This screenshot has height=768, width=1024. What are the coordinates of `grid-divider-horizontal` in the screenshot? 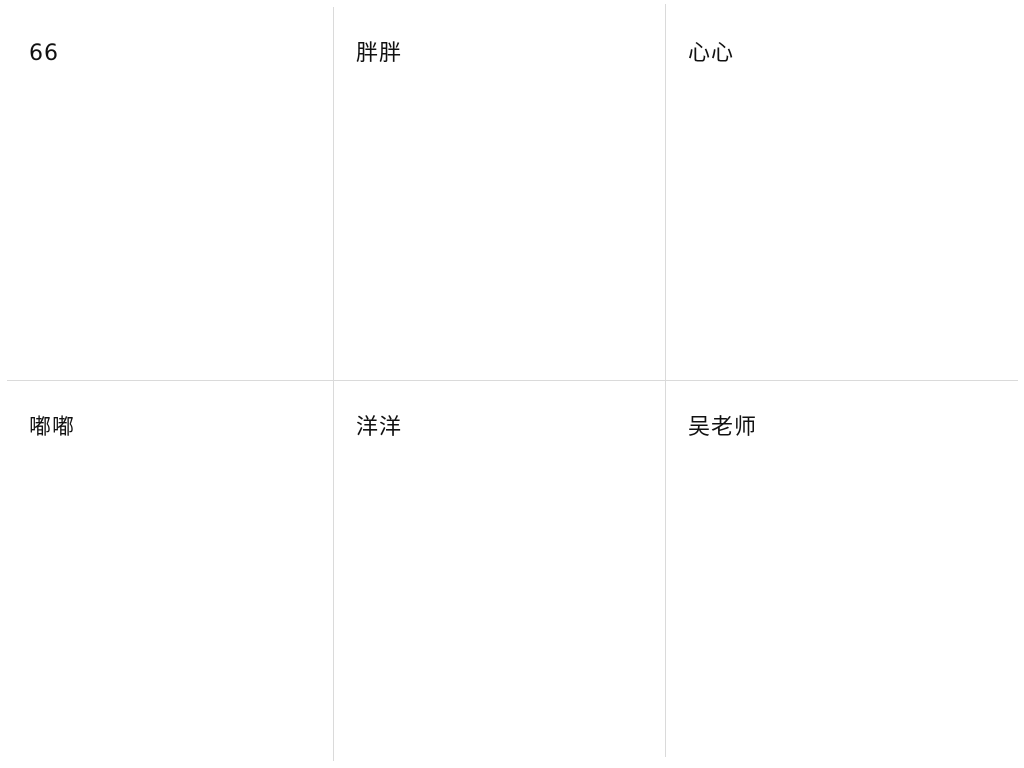 It's located at (512, 380).